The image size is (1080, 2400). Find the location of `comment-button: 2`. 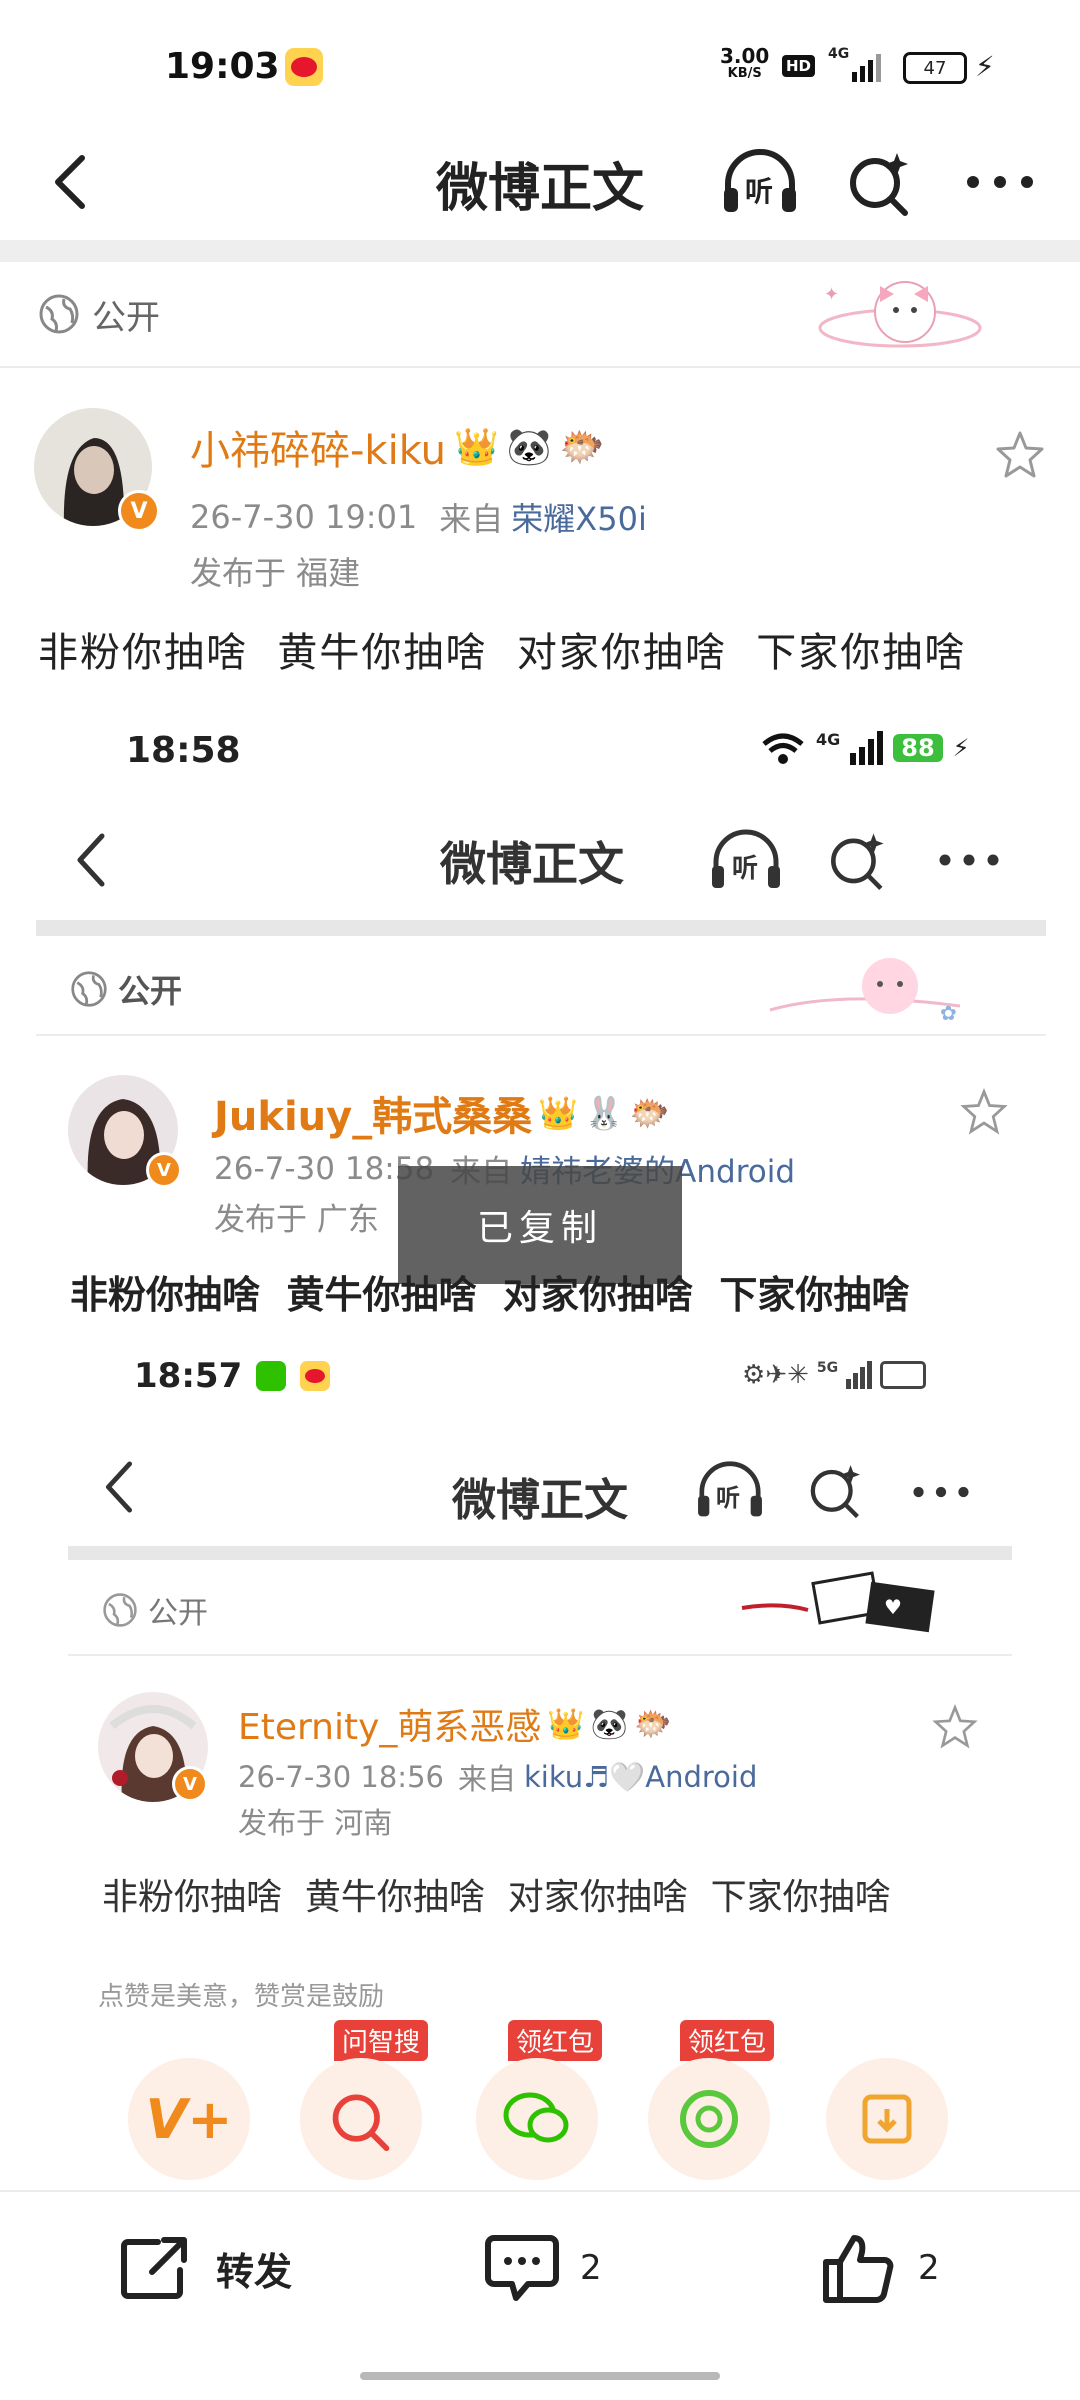

comment-button: 2 is located at coordinates (543, 2268).